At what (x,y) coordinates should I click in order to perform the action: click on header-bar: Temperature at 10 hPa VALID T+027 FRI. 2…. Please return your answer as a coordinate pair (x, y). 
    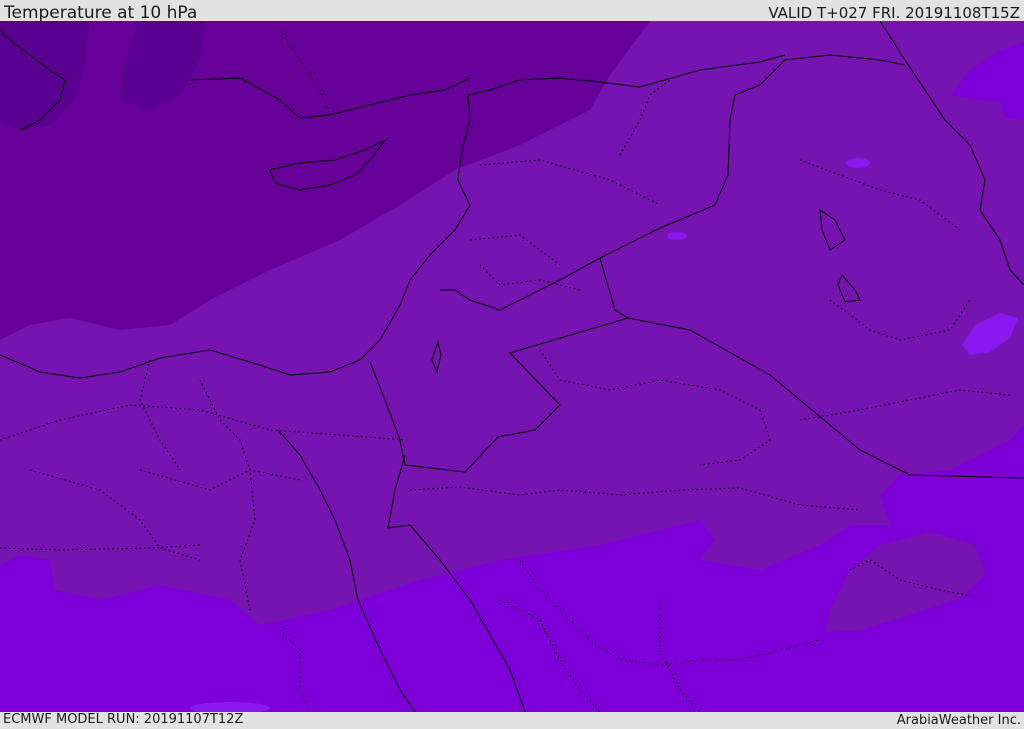
    Looking at the image, I should click on (512, 11).